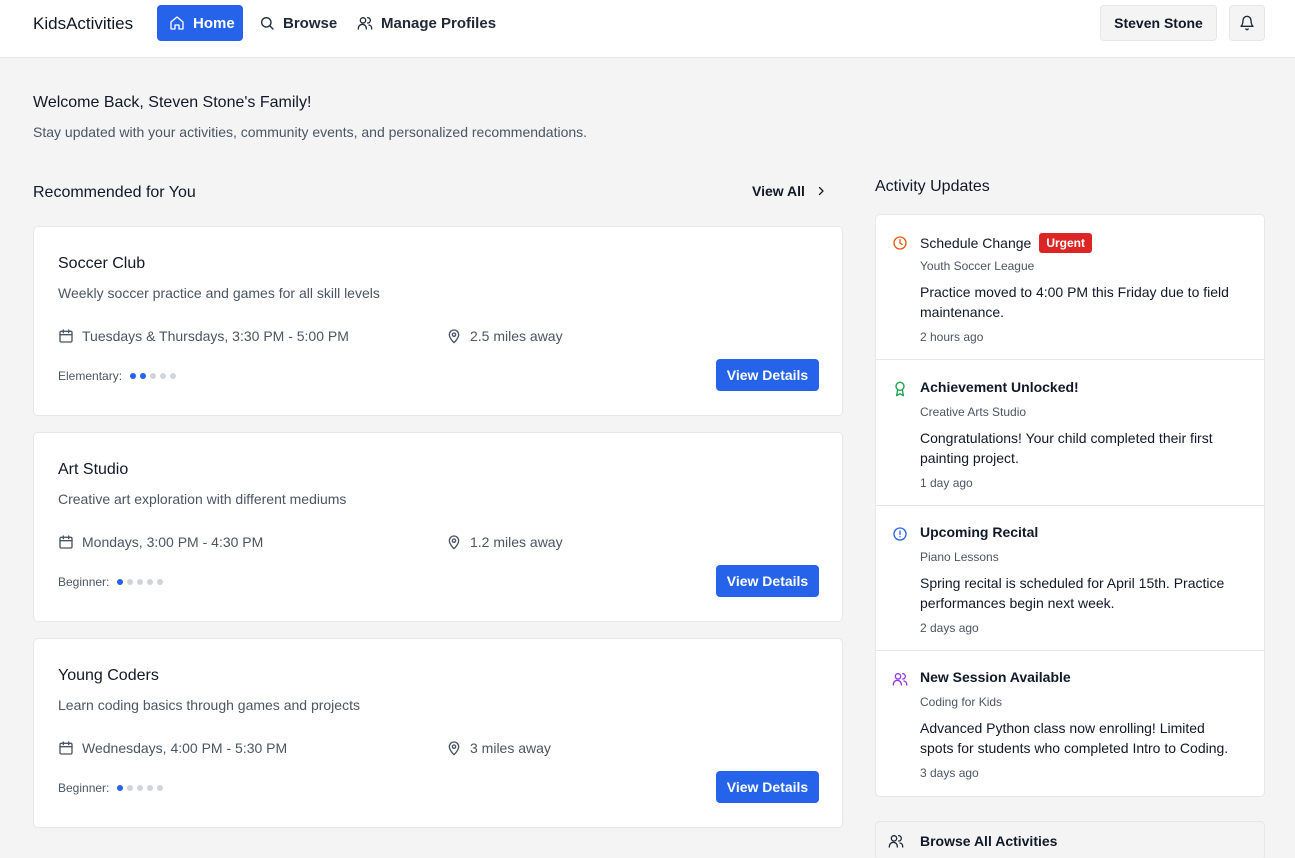 This screenshot has width=1295, height=858. I want to click on update-organization: Creative Arts Studio, so click(973, 412).